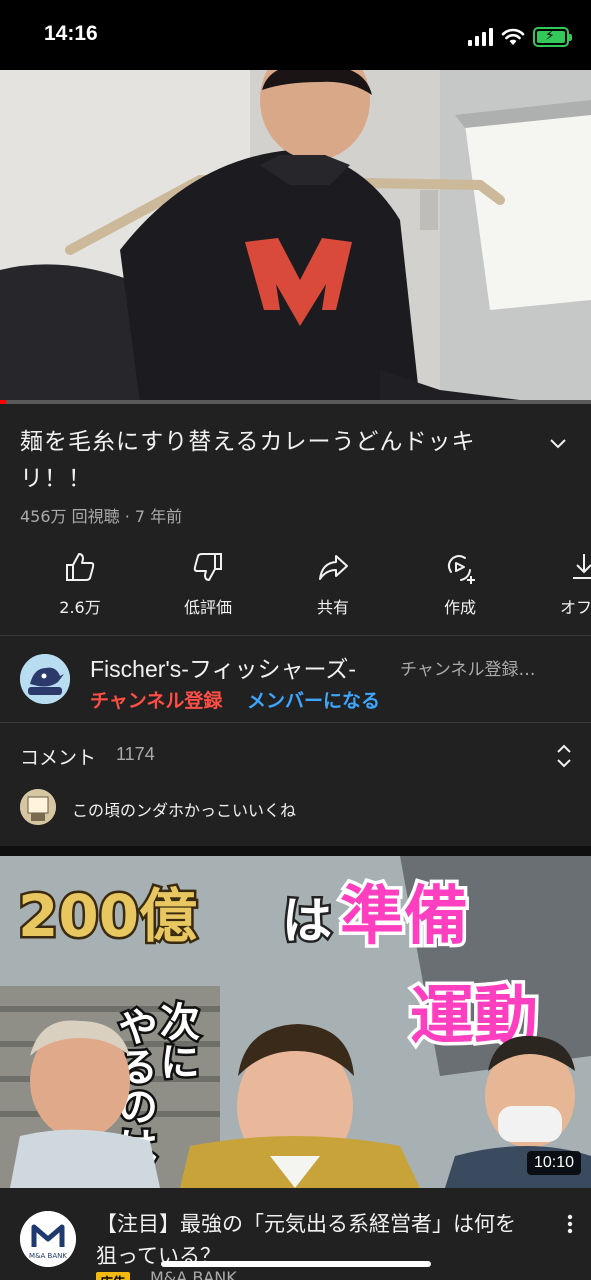 The width and height of the screenshot is (591, 1280). What do you see at coordinates (570, 1224) in the screenshot?
I see `more-vert-icon` at bounding box center [570, 1224].